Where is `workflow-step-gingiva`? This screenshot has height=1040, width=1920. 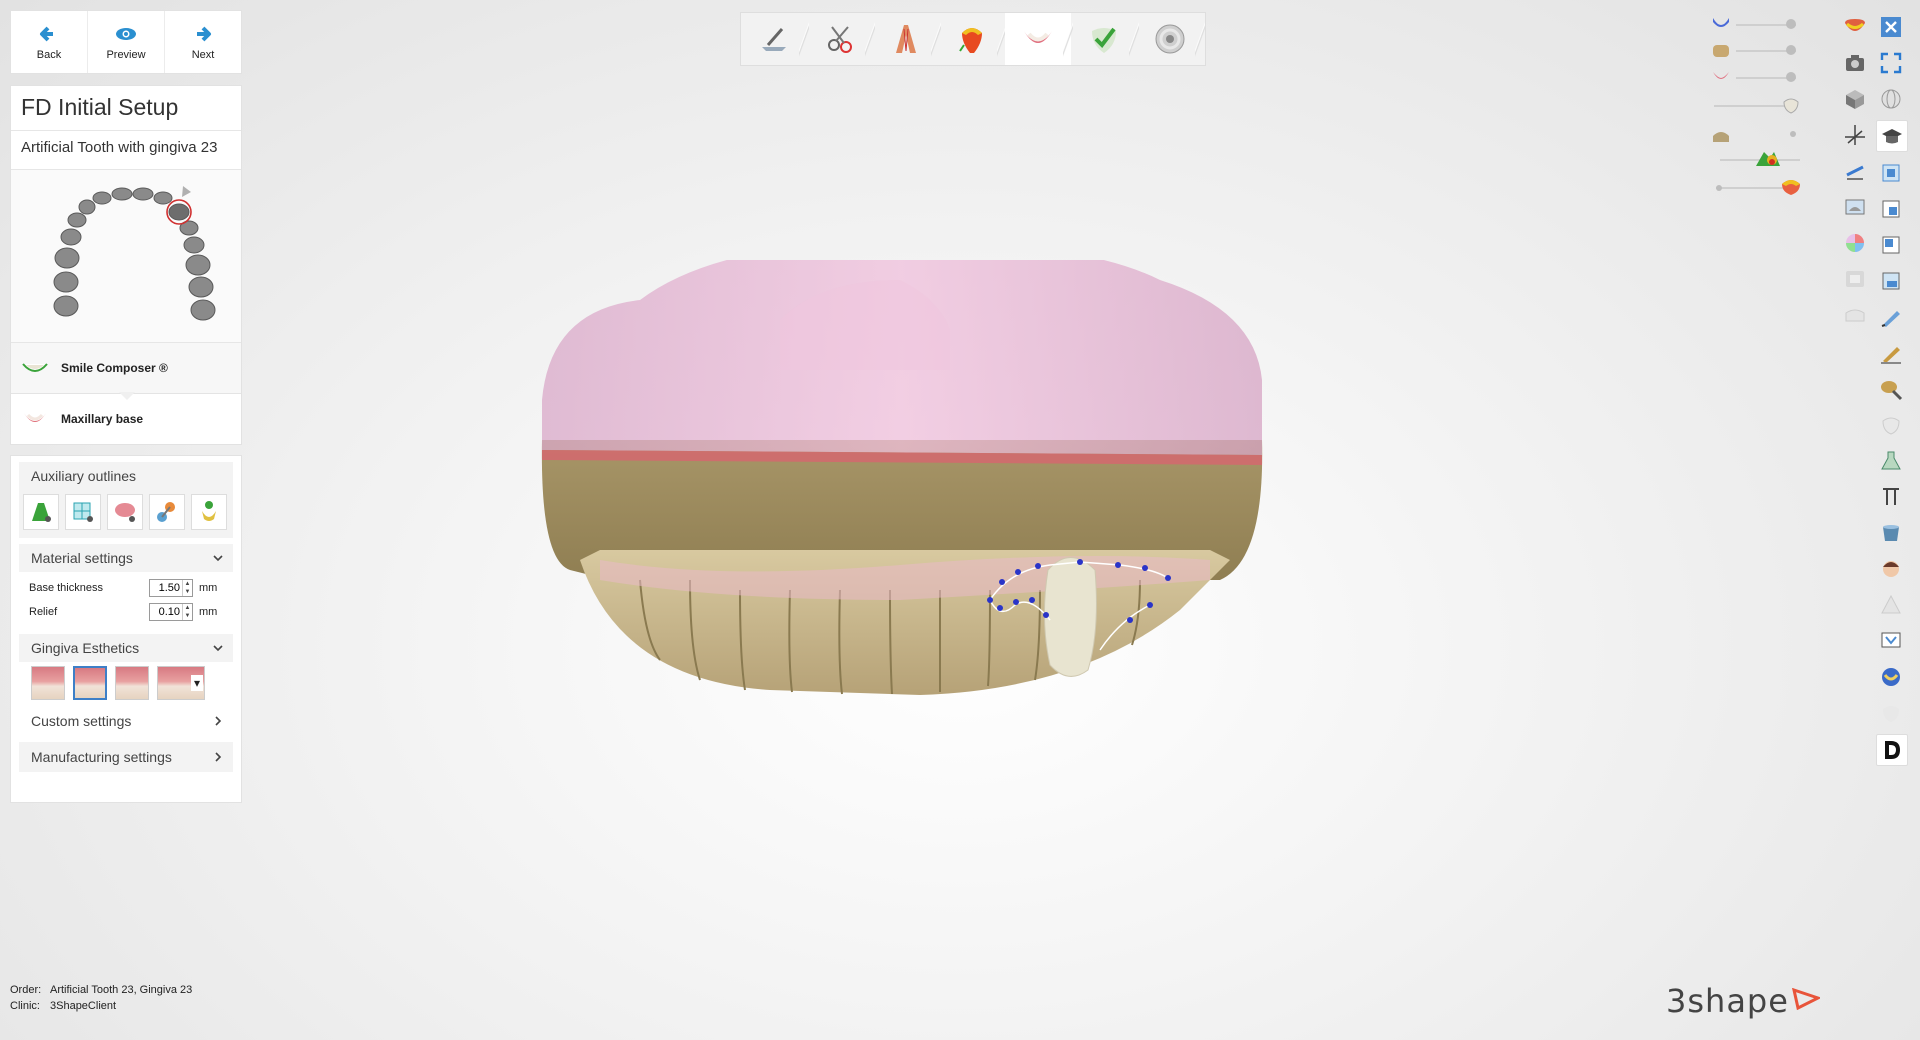 workflow-step-gingiva is located at coordinates (1039, 39).